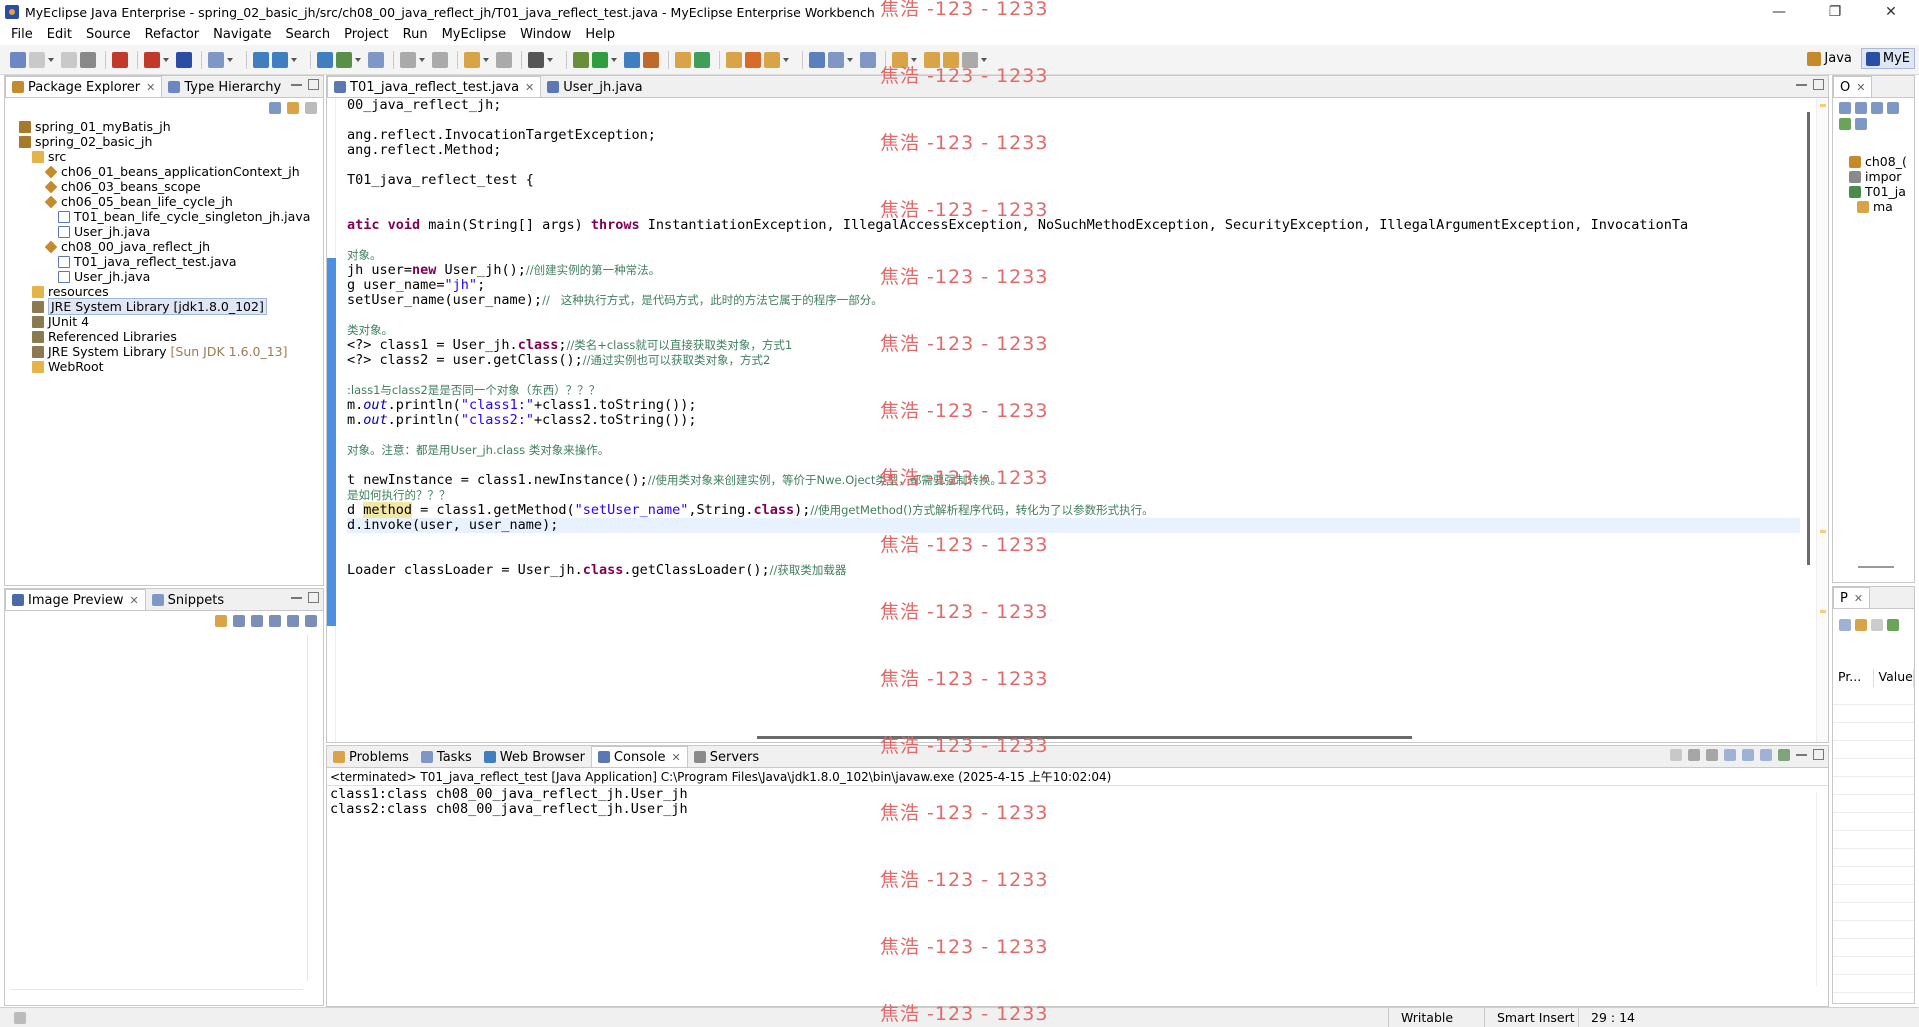 The image size is (1919, 1027). What do you see at coordinates (1875, 206) in the screenshot?
I see `outline-item: ma` at bounding box center [1875, 206].